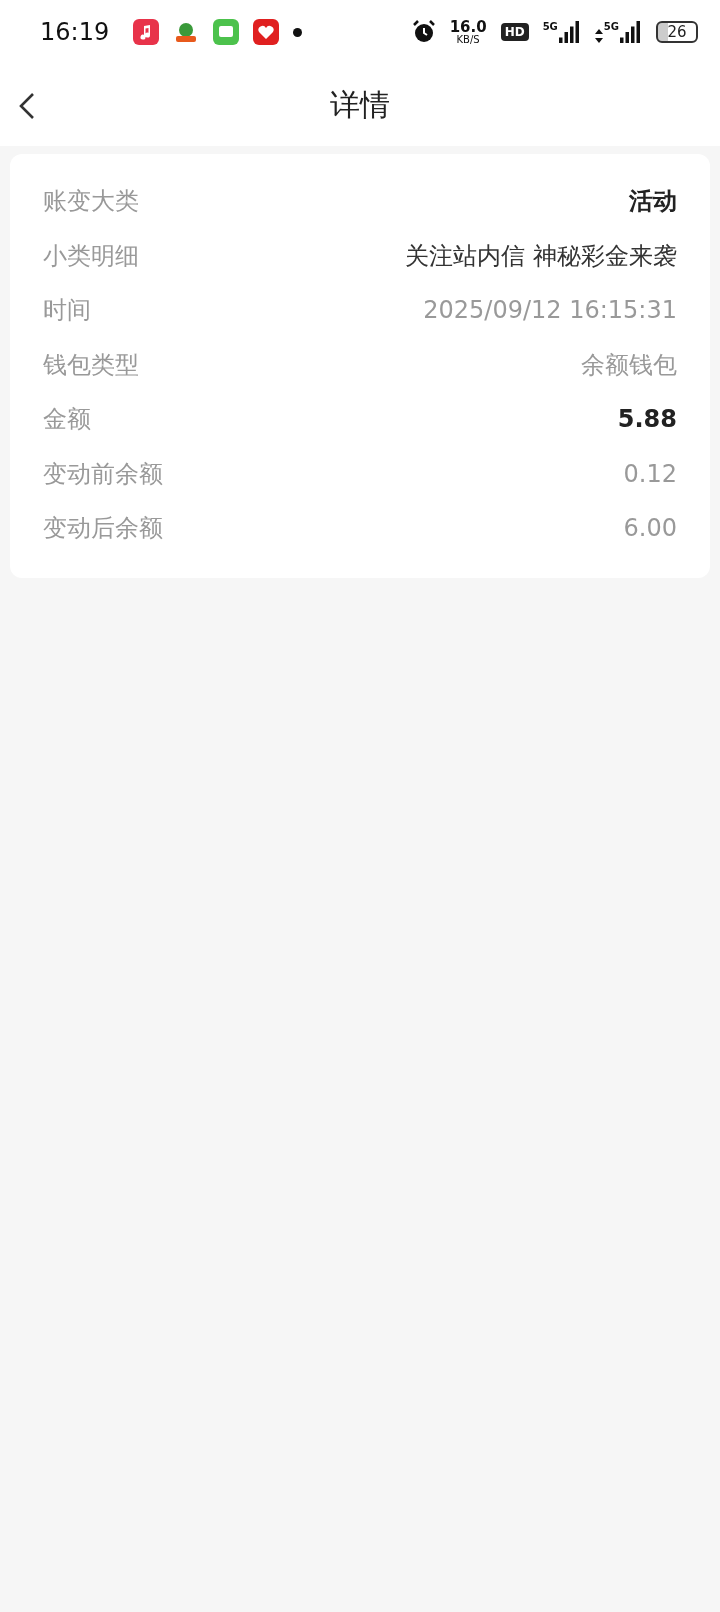 This screenshot has width=720, height=1612. Describe the element at coordinates (653, 202) in the screenshot. I see `detail-value: 活动` at that location.